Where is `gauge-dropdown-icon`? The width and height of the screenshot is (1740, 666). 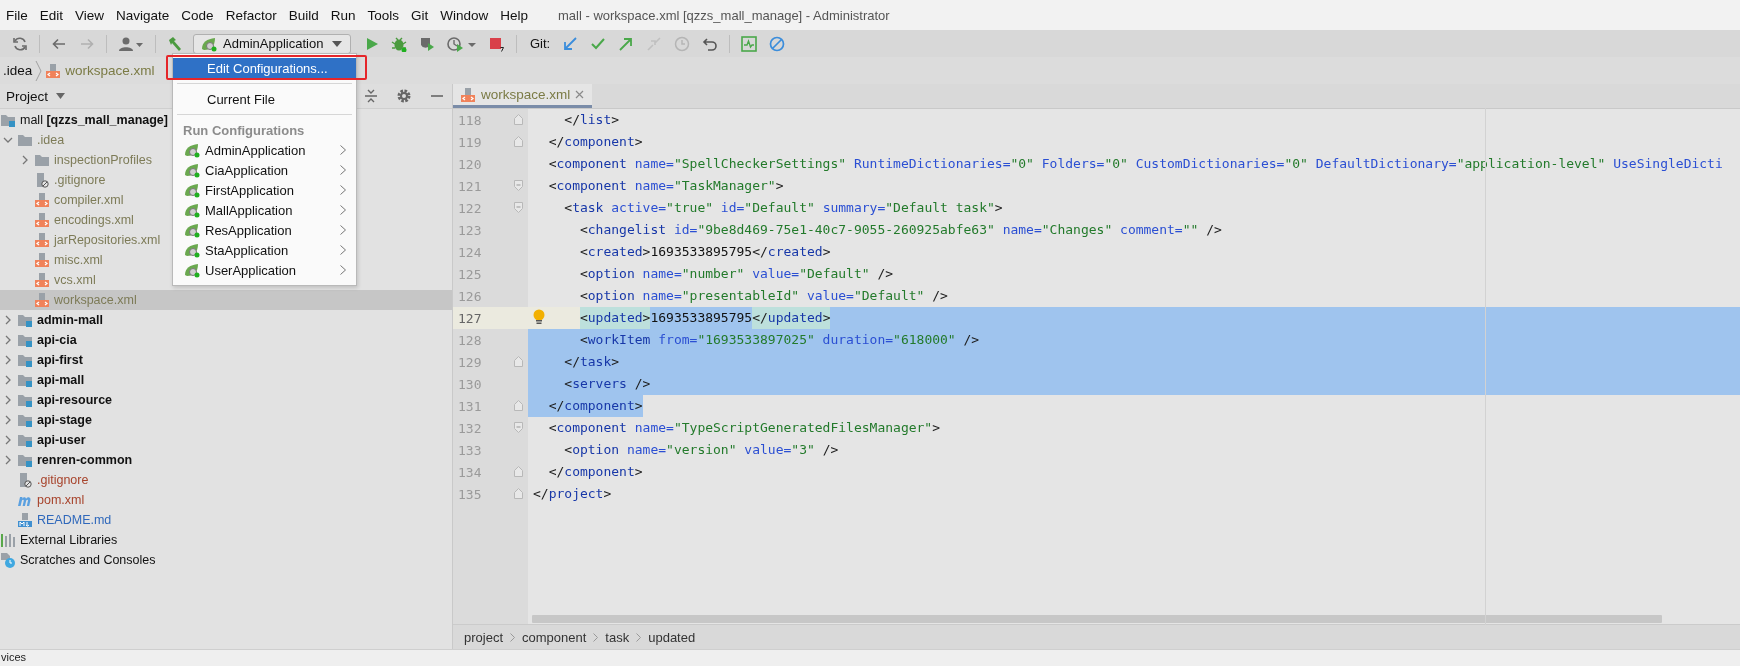
gauge-dropdown-icon is located at coordinates (462, 43).